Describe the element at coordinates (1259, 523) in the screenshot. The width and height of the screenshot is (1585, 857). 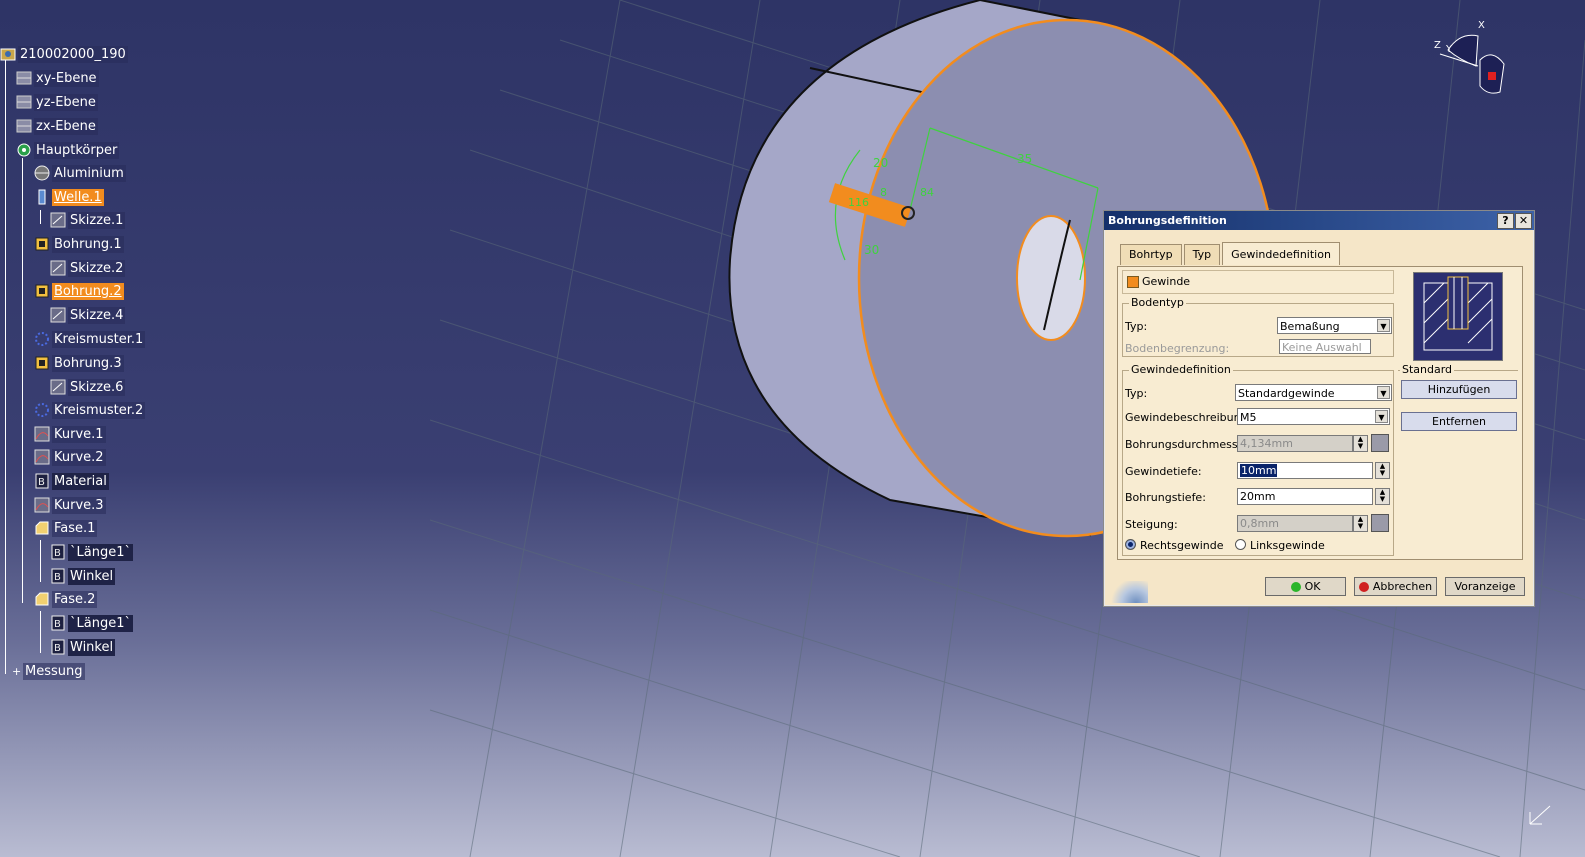
I see `steigung-value: 0,8mm` at that location.